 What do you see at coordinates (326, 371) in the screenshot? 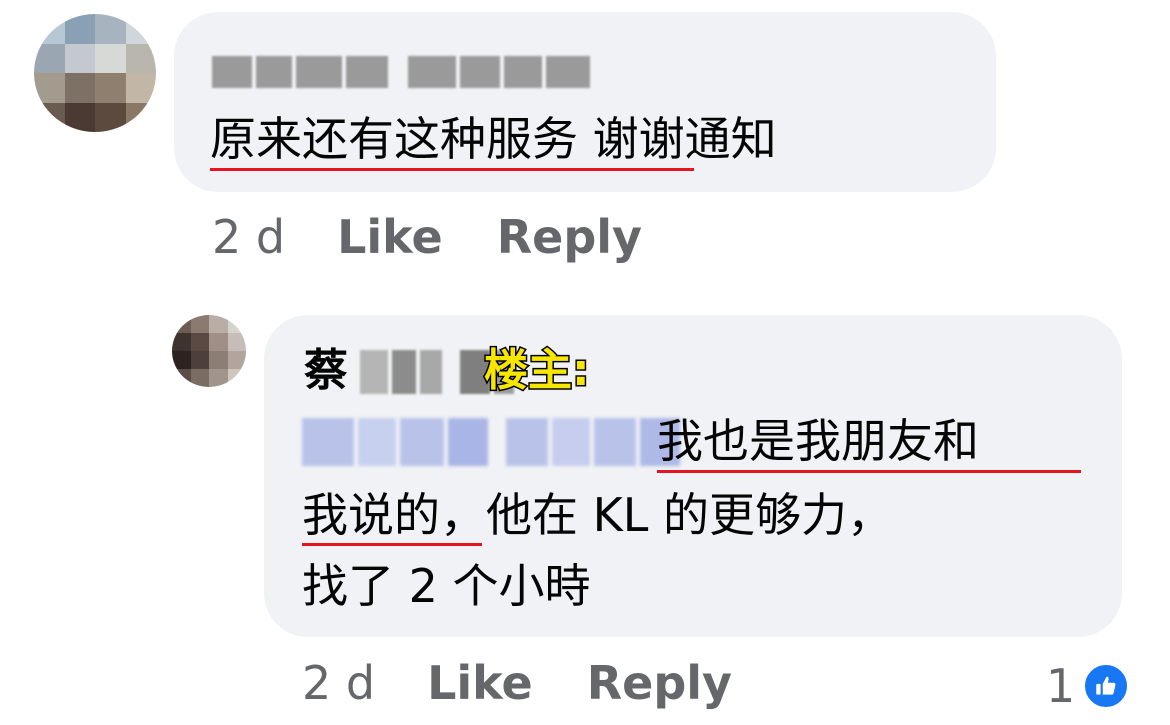
I see `reply-author-name: 蔡` at bounding box center [326, 371].